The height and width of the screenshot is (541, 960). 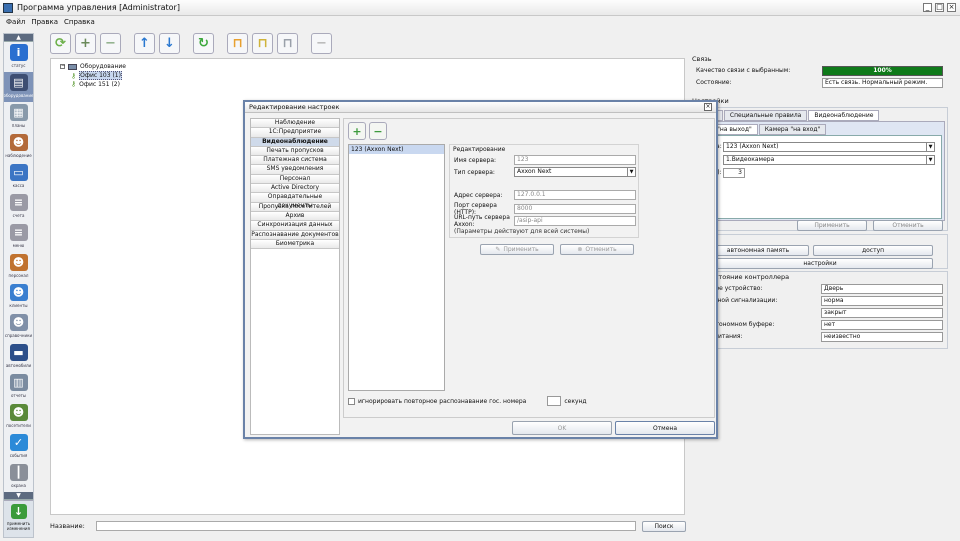 What do you see at coordinates (295, 133) in the screenshot?
I see `category-item: 1С:Предприятие` at bounding box center [295, 133].